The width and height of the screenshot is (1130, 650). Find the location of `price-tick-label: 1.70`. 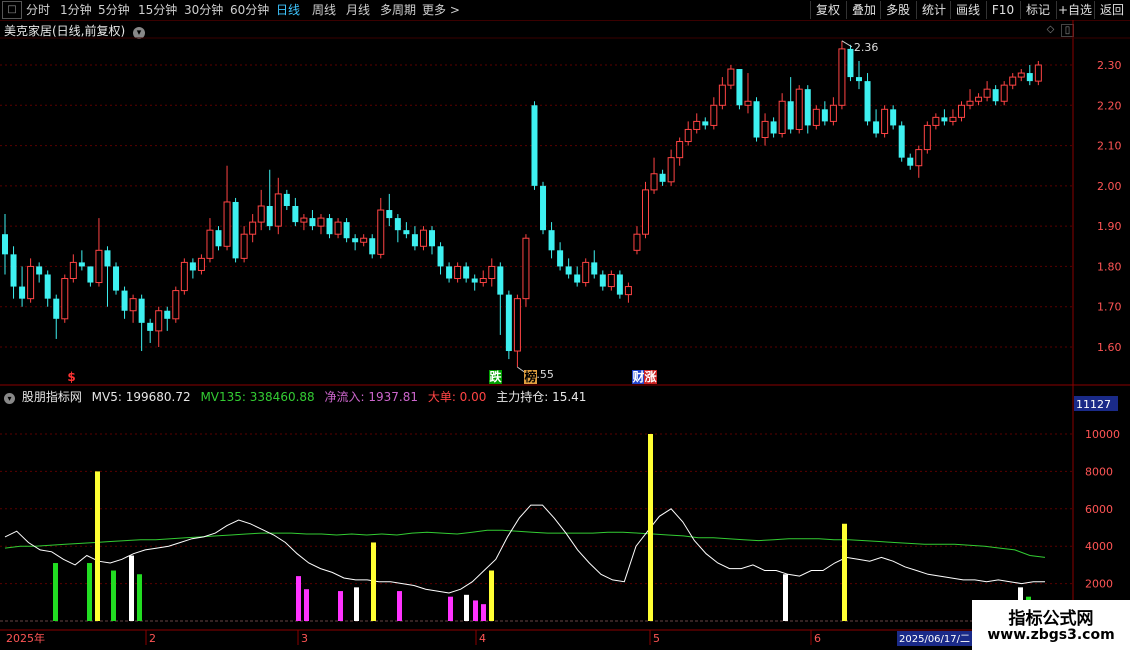

price-tick-label: 1.70 is located at coordinates (1109, 307).